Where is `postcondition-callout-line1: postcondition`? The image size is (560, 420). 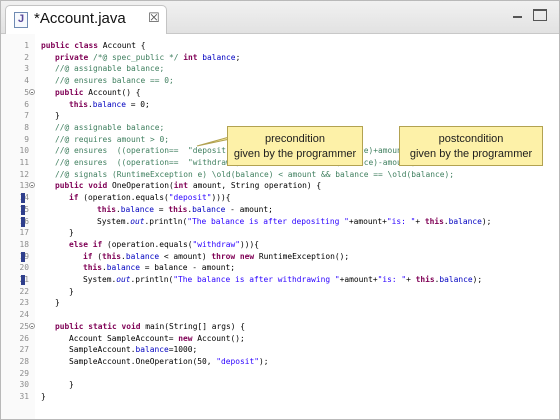
postcondition-callout-line1: postcondition is located at coordinates (471, 139).